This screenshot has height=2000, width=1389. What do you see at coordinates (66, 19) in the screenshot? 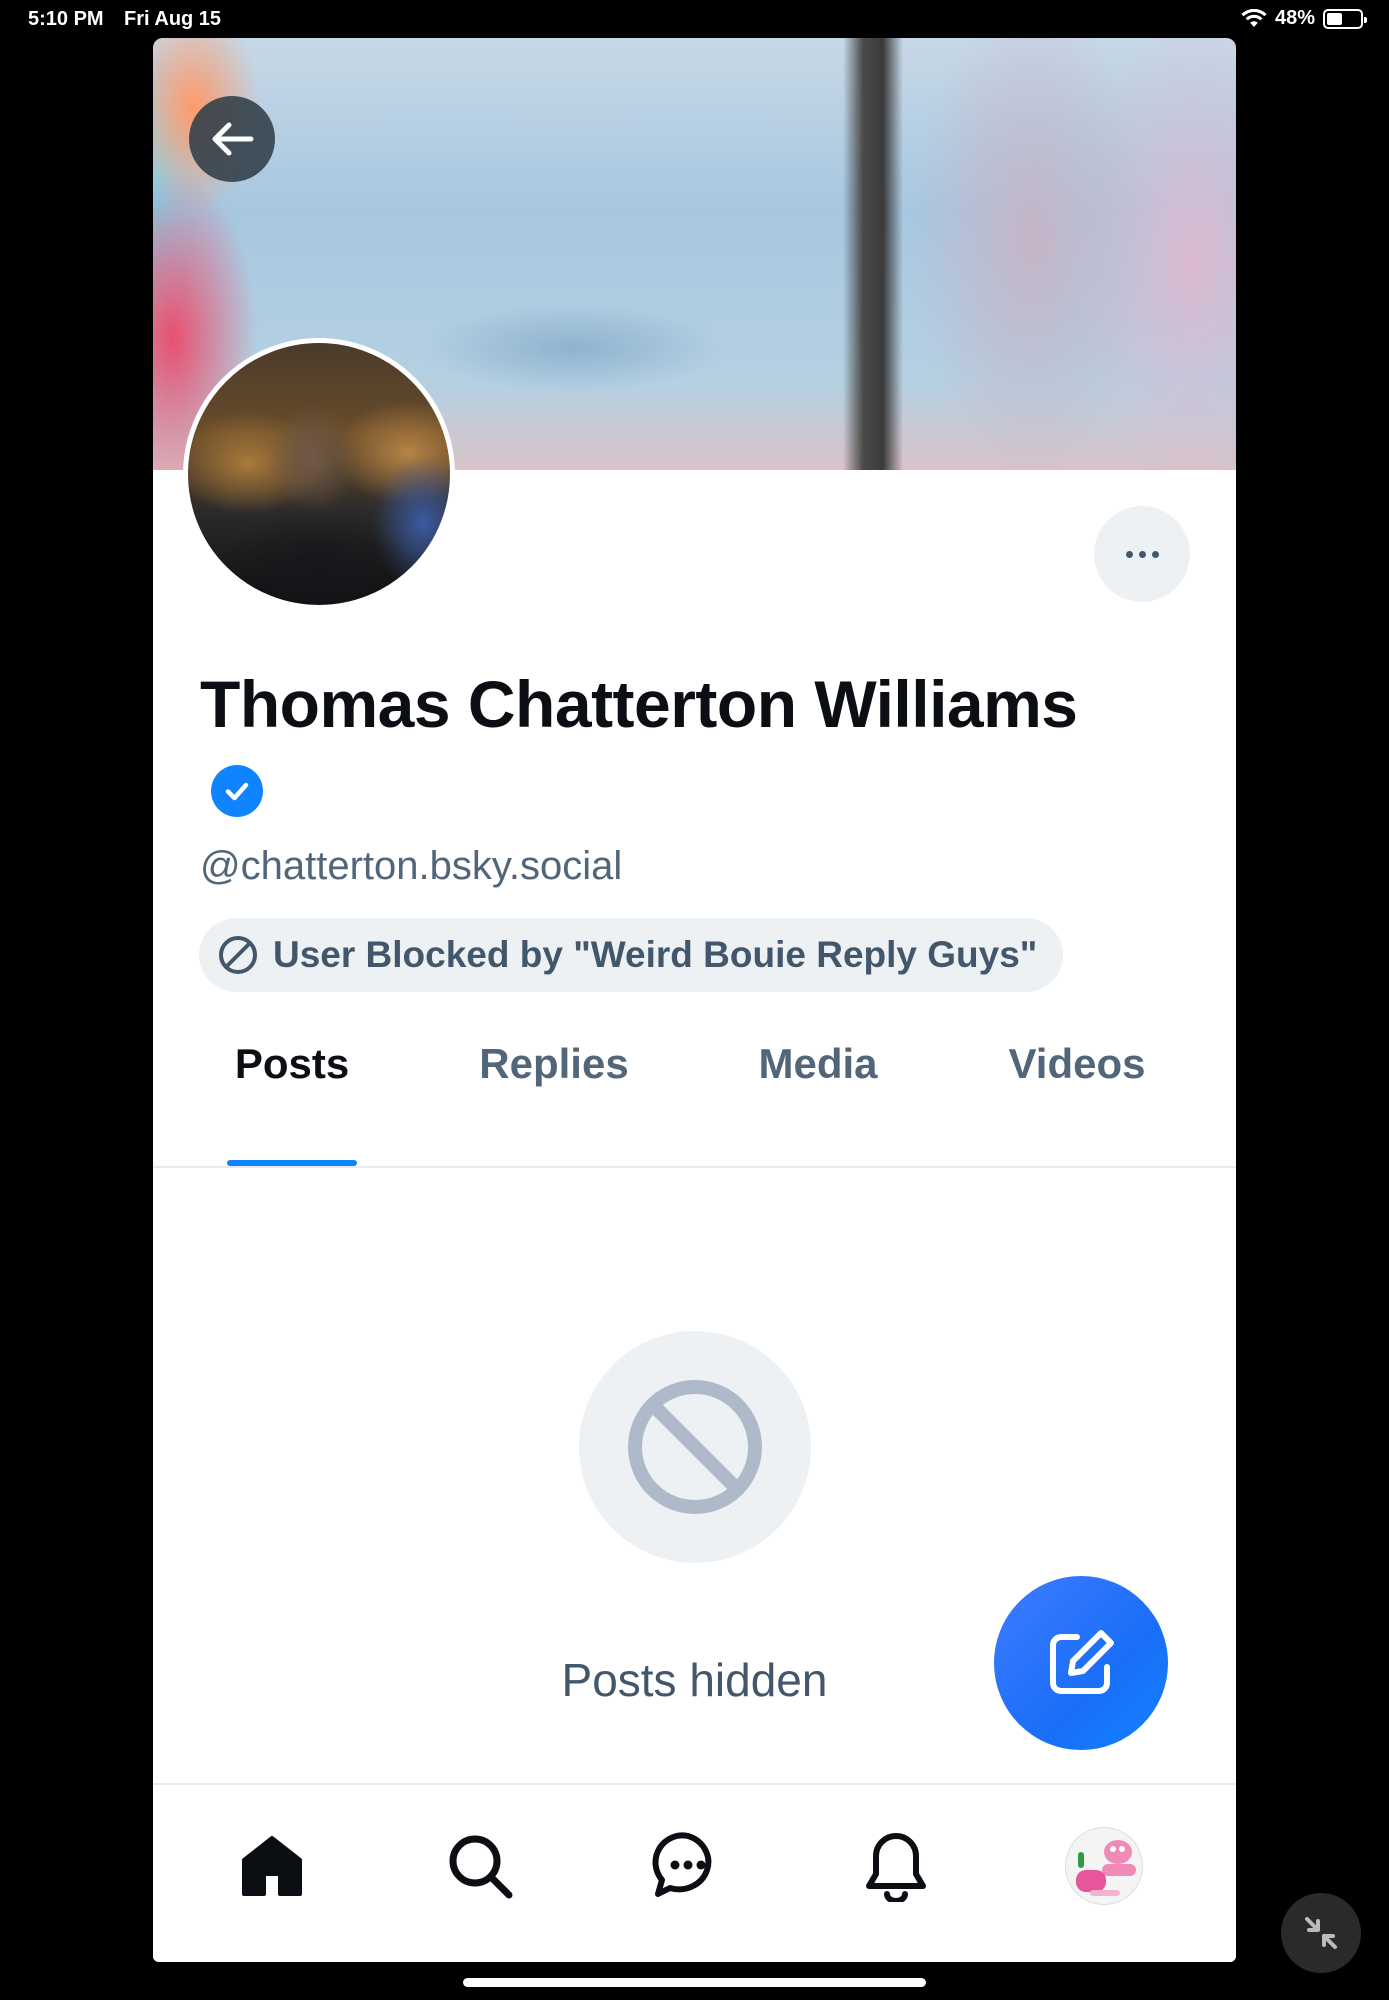
I see `status-time: 5:10 PM` at bounding box center [66, 19].